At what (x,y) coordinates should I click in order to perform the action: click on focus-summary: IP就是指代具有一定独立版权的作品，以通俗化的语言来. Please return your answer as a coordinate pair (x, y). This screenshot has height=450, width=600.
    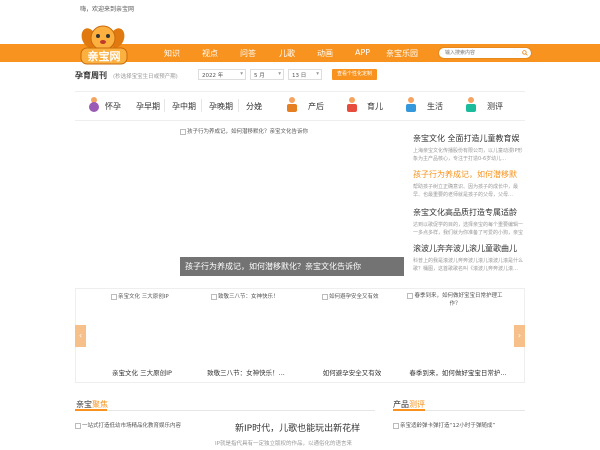
    Looking at the image, I should click on (283, 444).